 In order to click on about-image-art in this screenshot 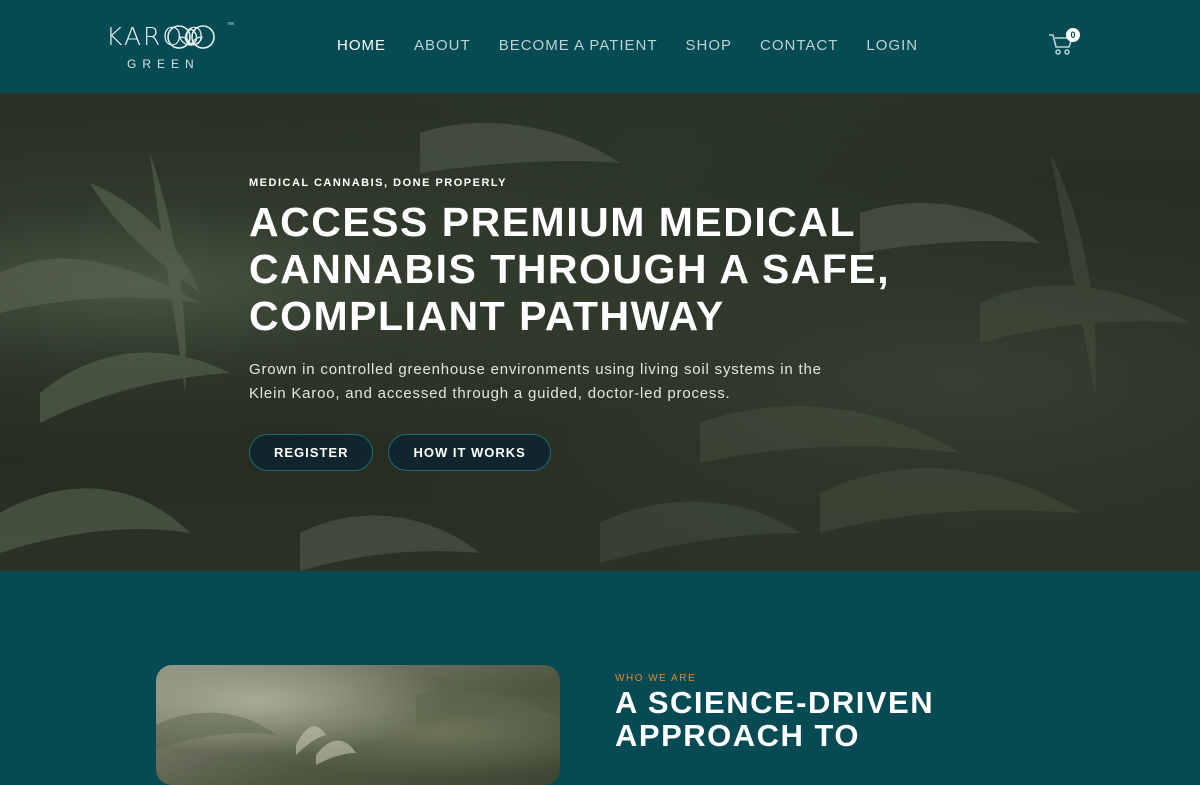, I will do `click(358, 728)`.